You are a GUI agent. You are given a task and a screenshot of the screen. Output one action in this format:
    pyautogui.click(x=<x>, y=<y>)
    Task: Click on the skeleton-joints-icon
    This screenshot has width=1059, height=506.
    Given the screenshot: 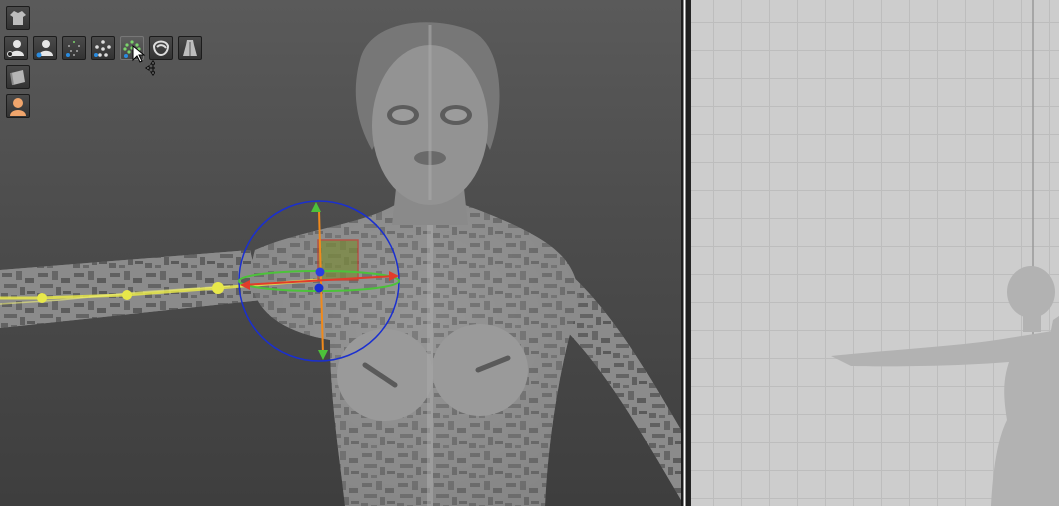 What is the action you would take?
    pyautogui.click(x=102, y=48)
    